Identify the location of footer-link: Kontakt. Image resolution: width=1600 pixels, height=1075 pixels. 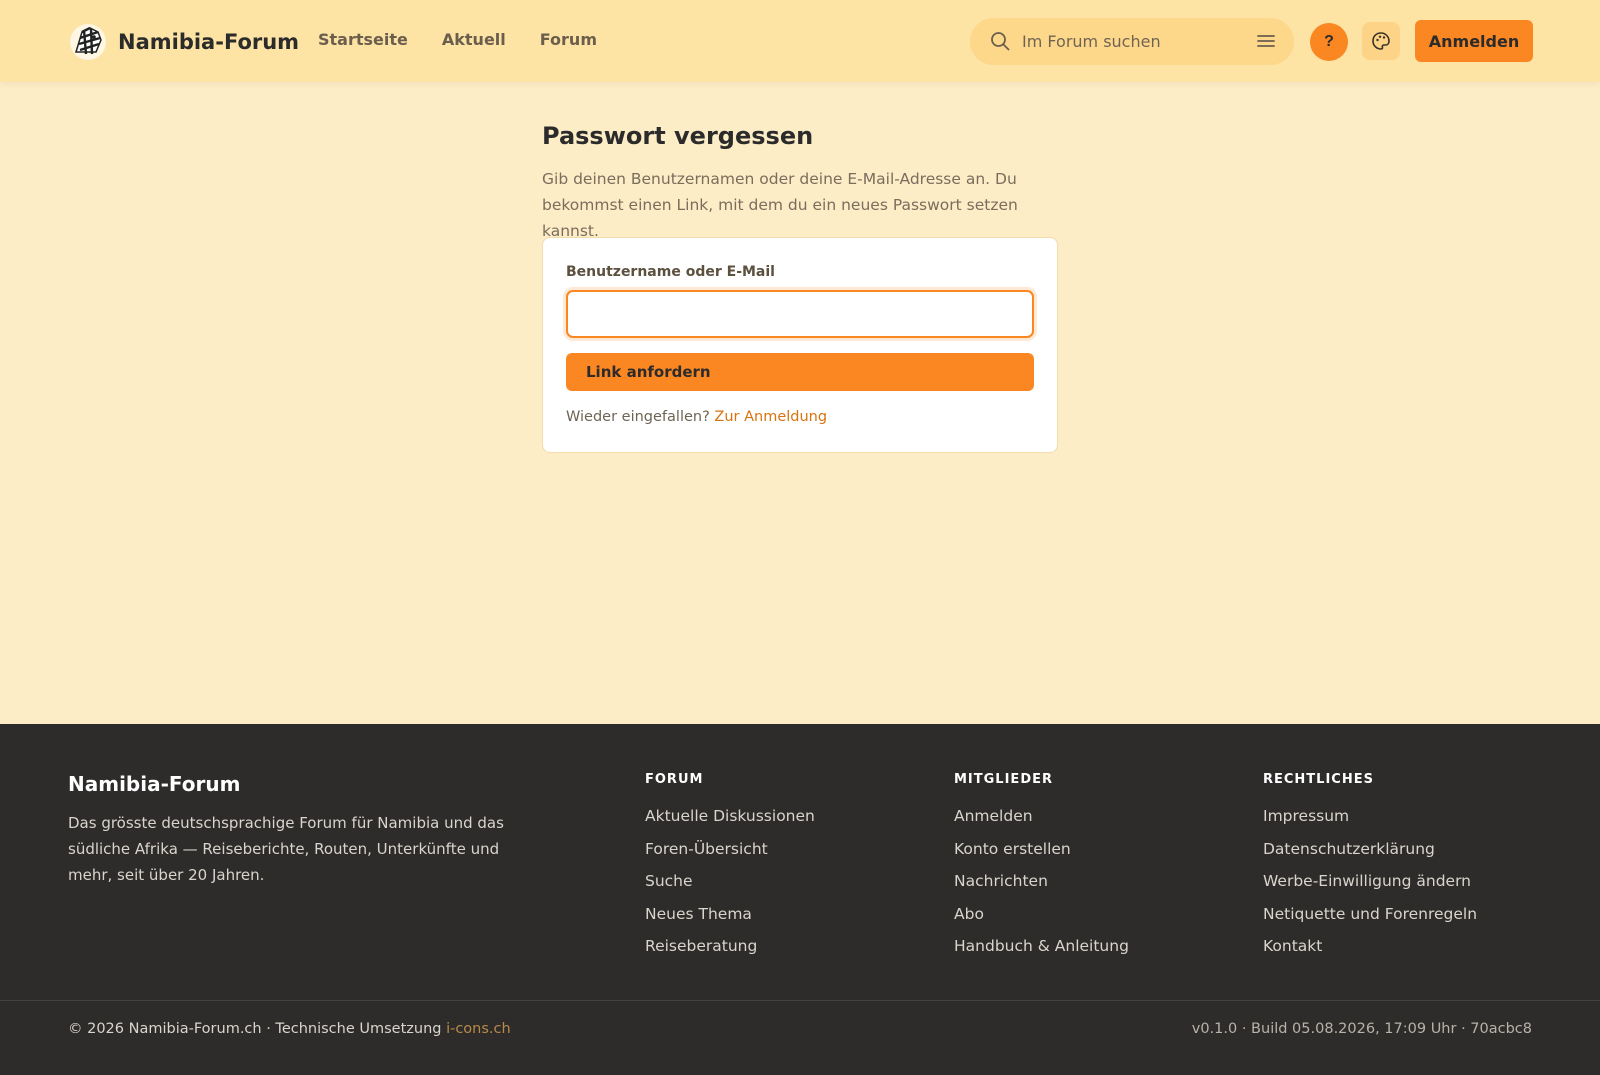
(1370, 953).